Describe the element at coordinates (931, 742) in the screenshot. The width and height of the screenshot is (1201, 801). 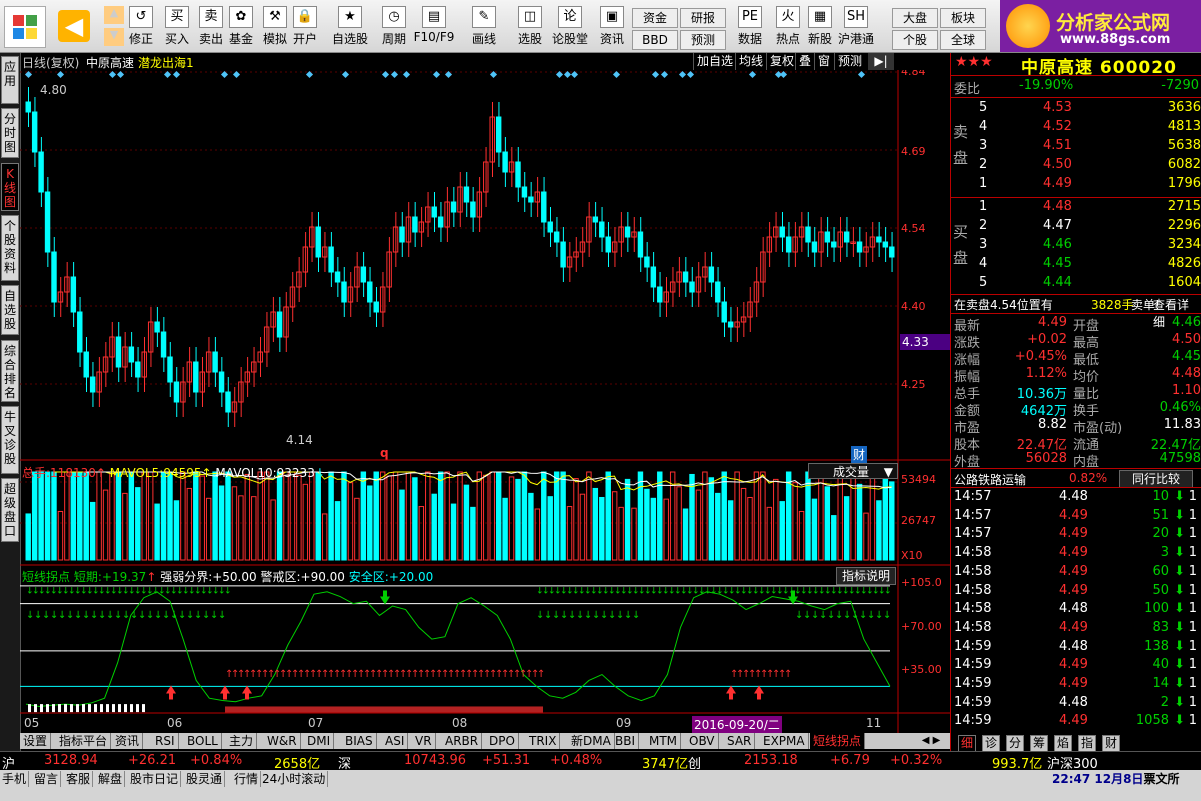
I see `tab-scroll-arrows: ◀ ▶` at that location.